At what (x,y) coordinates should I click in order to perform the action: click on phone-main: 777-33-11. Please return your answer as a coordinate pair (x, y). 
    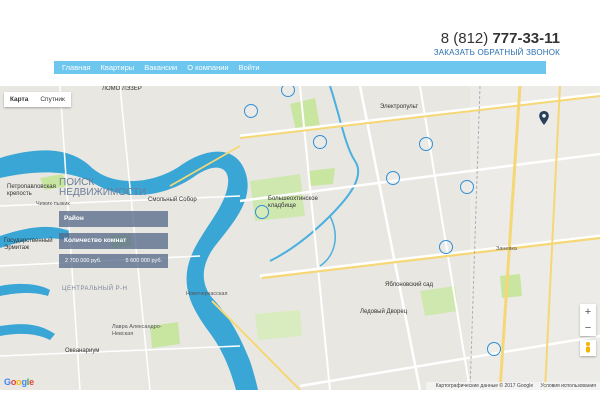
    Looking at the image, I should click on (526, 38).